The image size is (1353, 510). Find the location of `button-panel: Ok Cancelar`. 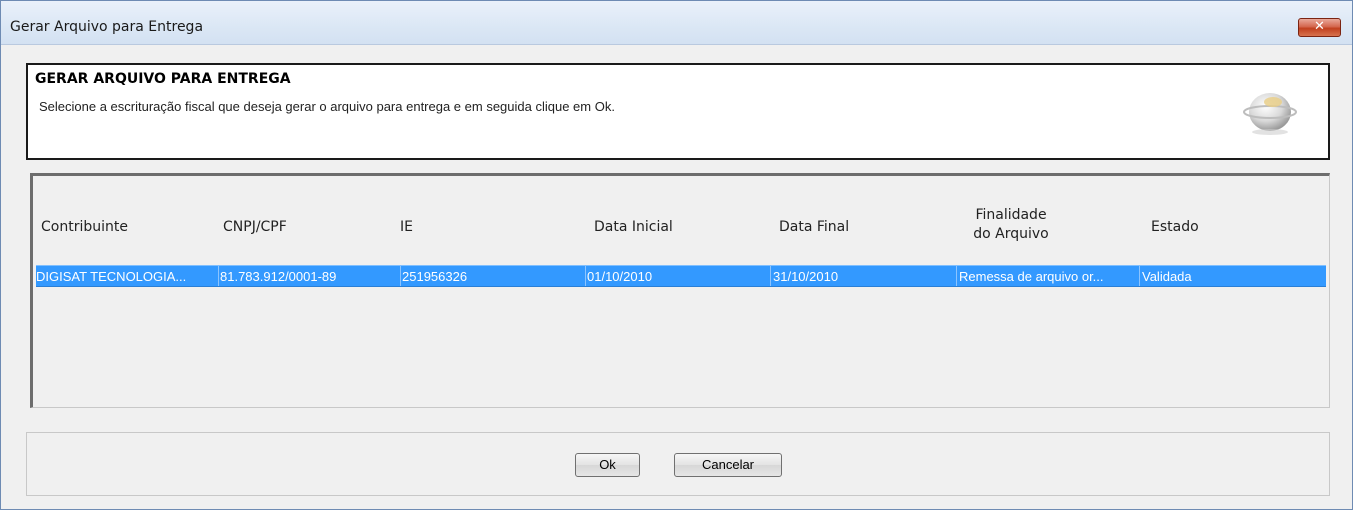

button-panel: Ok Cancelar is located at coordinates (678, 464).